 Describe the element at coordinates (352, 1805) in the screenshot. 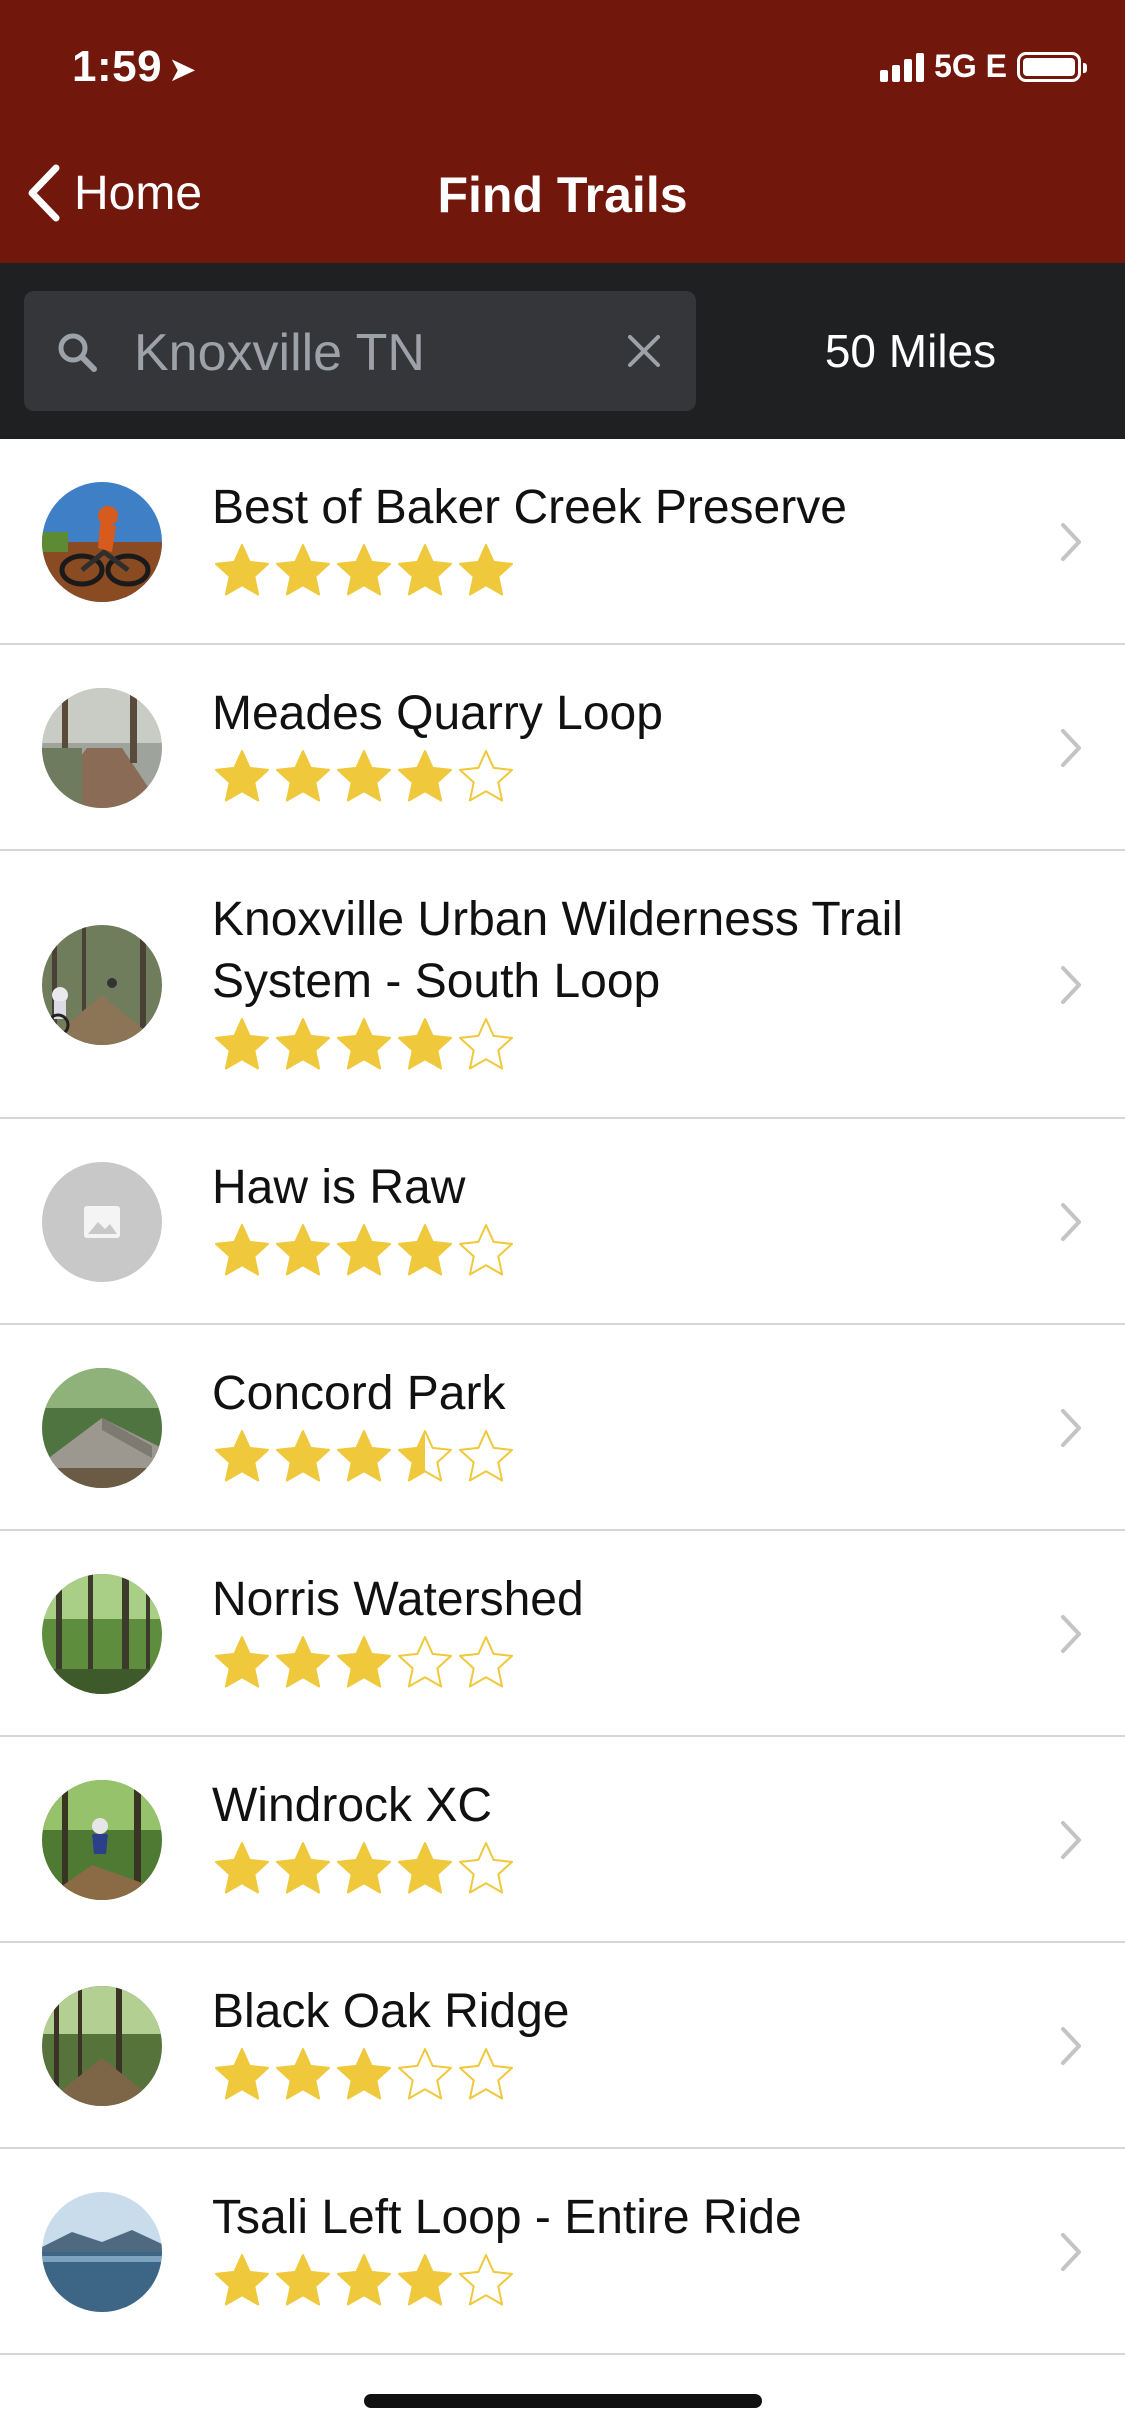

I see `trail-name: Windrock XC` at that location.